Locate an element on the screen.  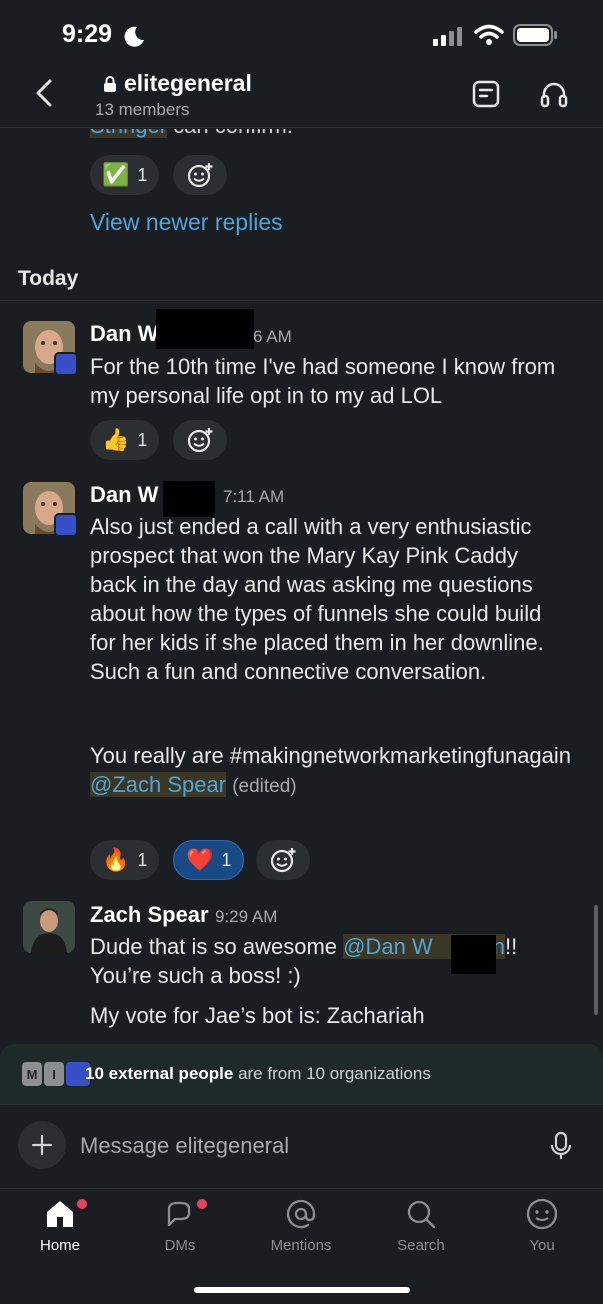
plus-icon is located at coordinates (42, 1145).